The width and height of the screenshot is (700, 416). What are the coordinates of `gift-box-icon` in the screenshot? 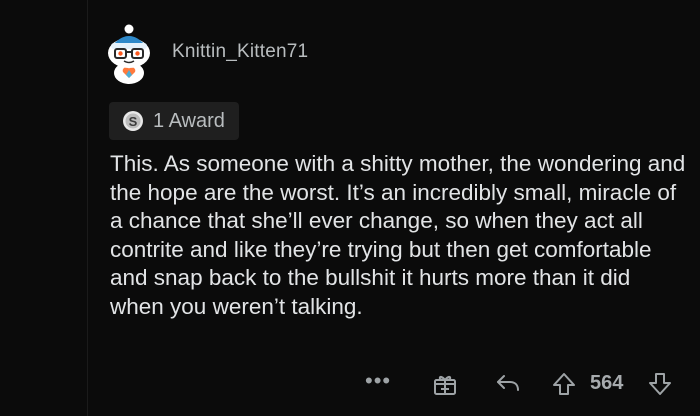 It's located at (445, 385).